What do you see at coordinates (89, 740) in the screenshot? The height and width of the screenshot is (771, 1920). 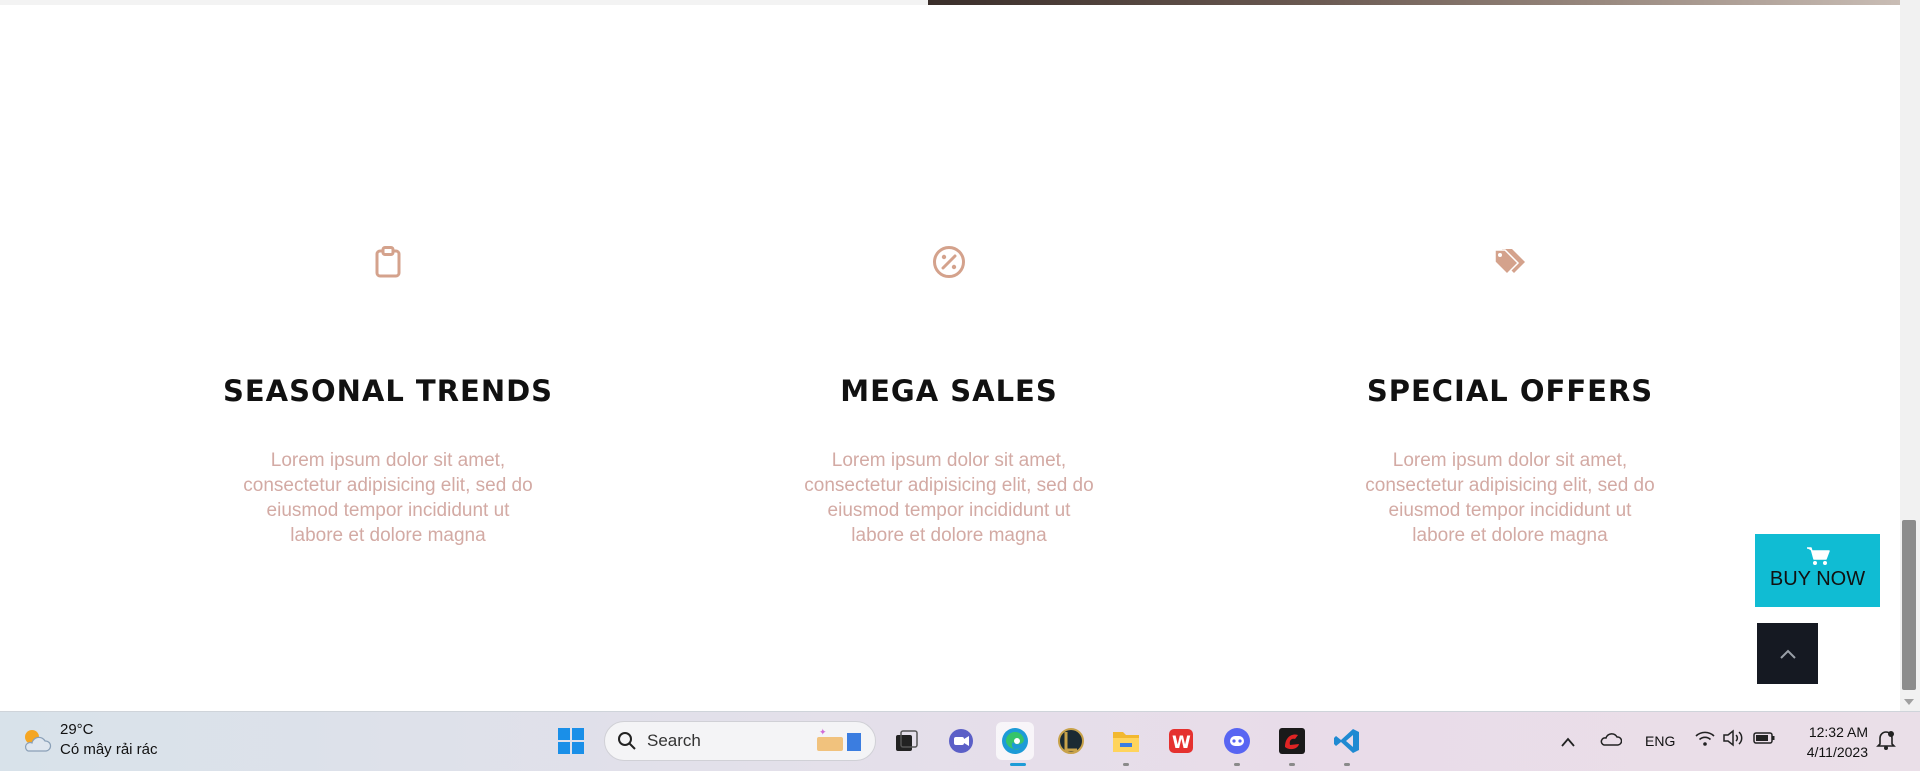 I see `weather-widget: 29°C Có mây rải rác` at bounding box center [89, 740].